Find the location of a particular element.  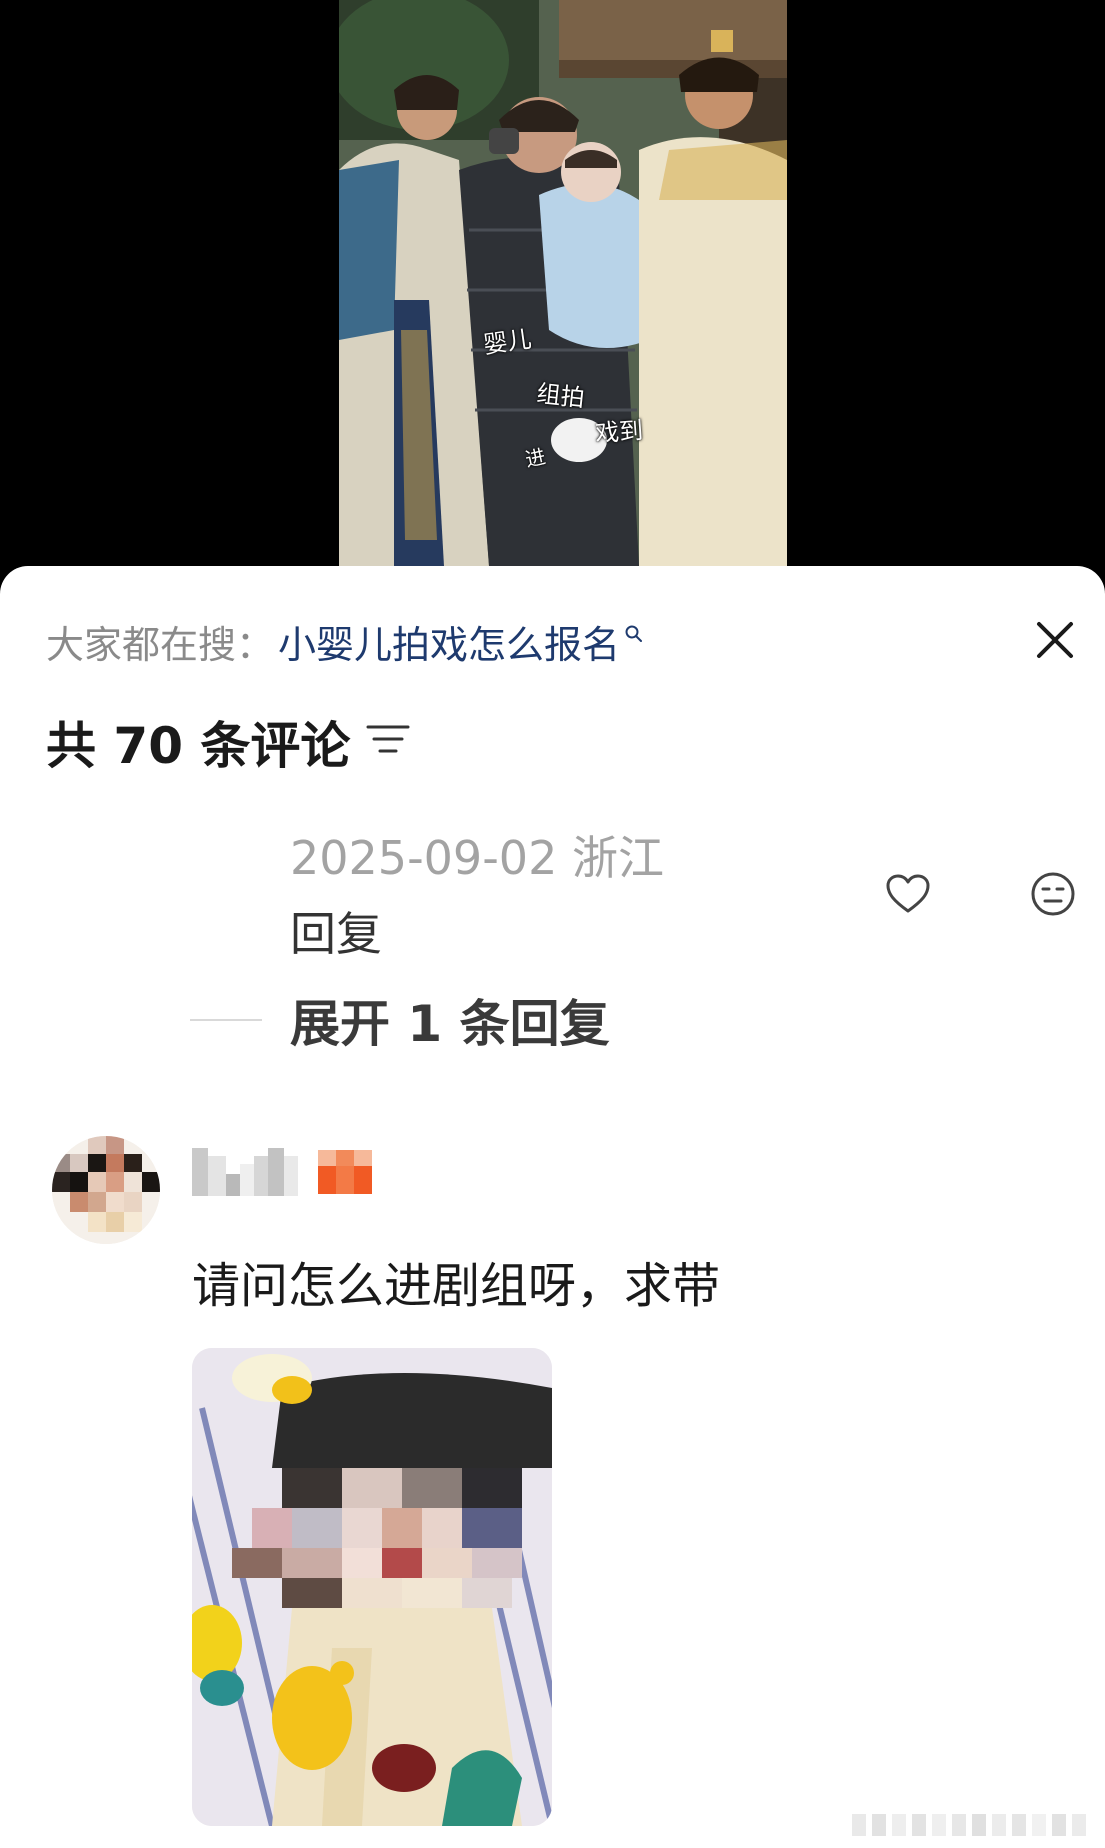

heart-icon is located at coordinates (908, 894).